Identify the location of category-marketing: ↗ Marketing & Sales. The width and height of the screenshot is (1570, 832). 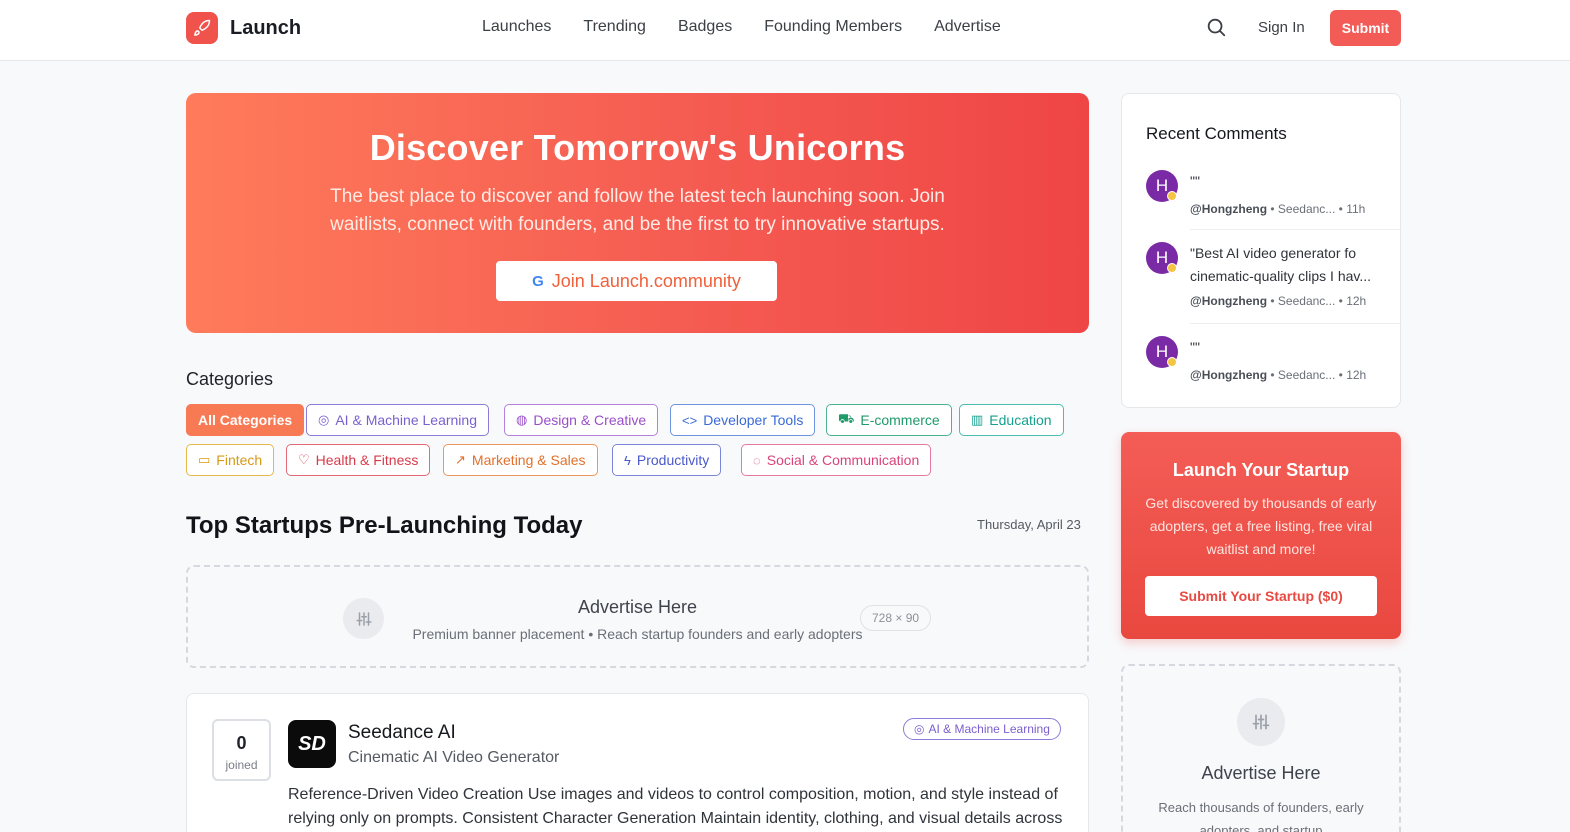
(520, 460).